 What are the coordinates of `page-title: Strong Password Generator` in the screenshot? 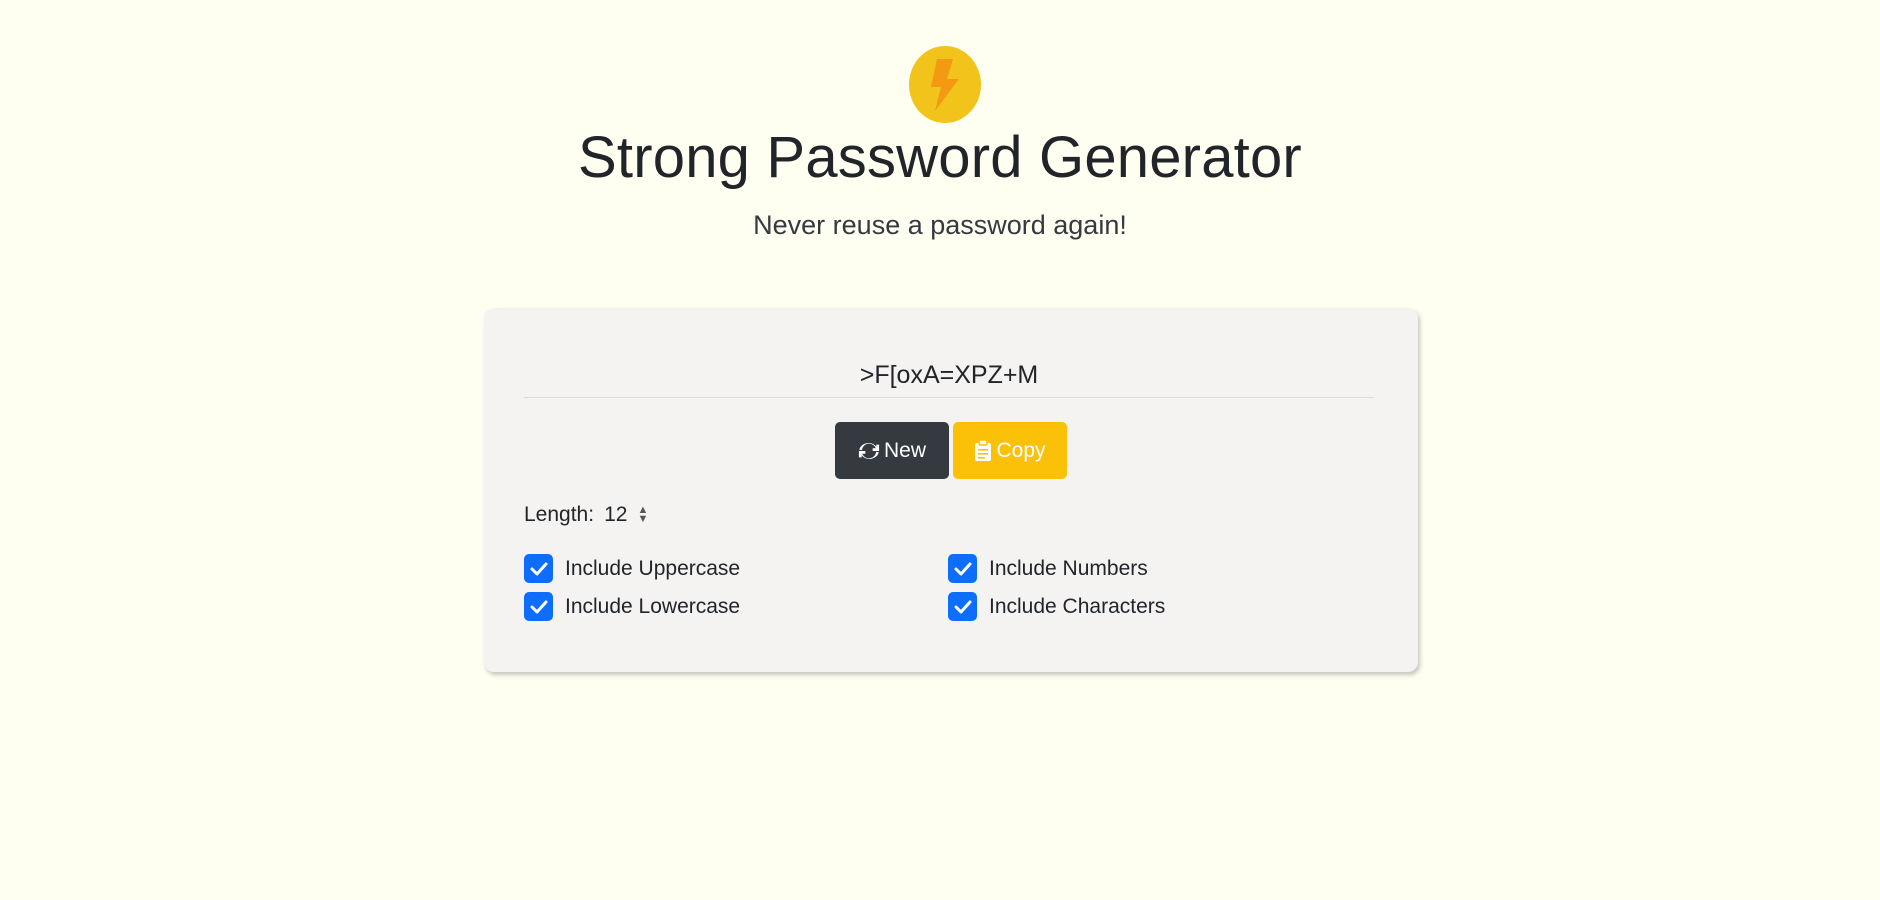 It's located at (940, 157).